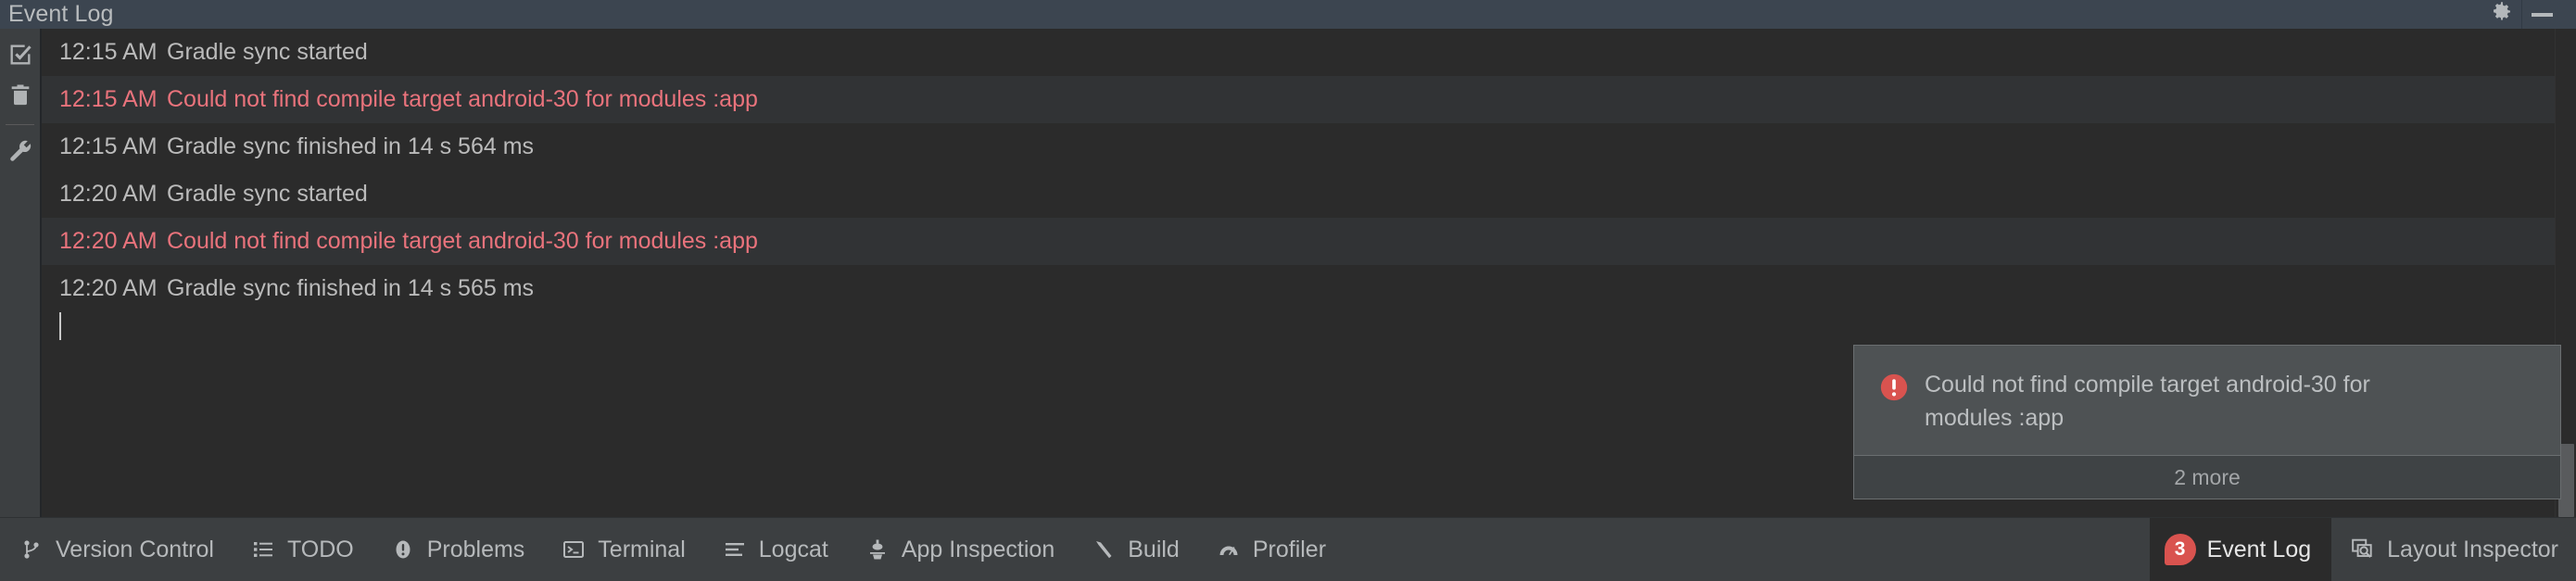 The image size is (2576, 581). I want to click on settings-wrench-button, so click(20, 153).